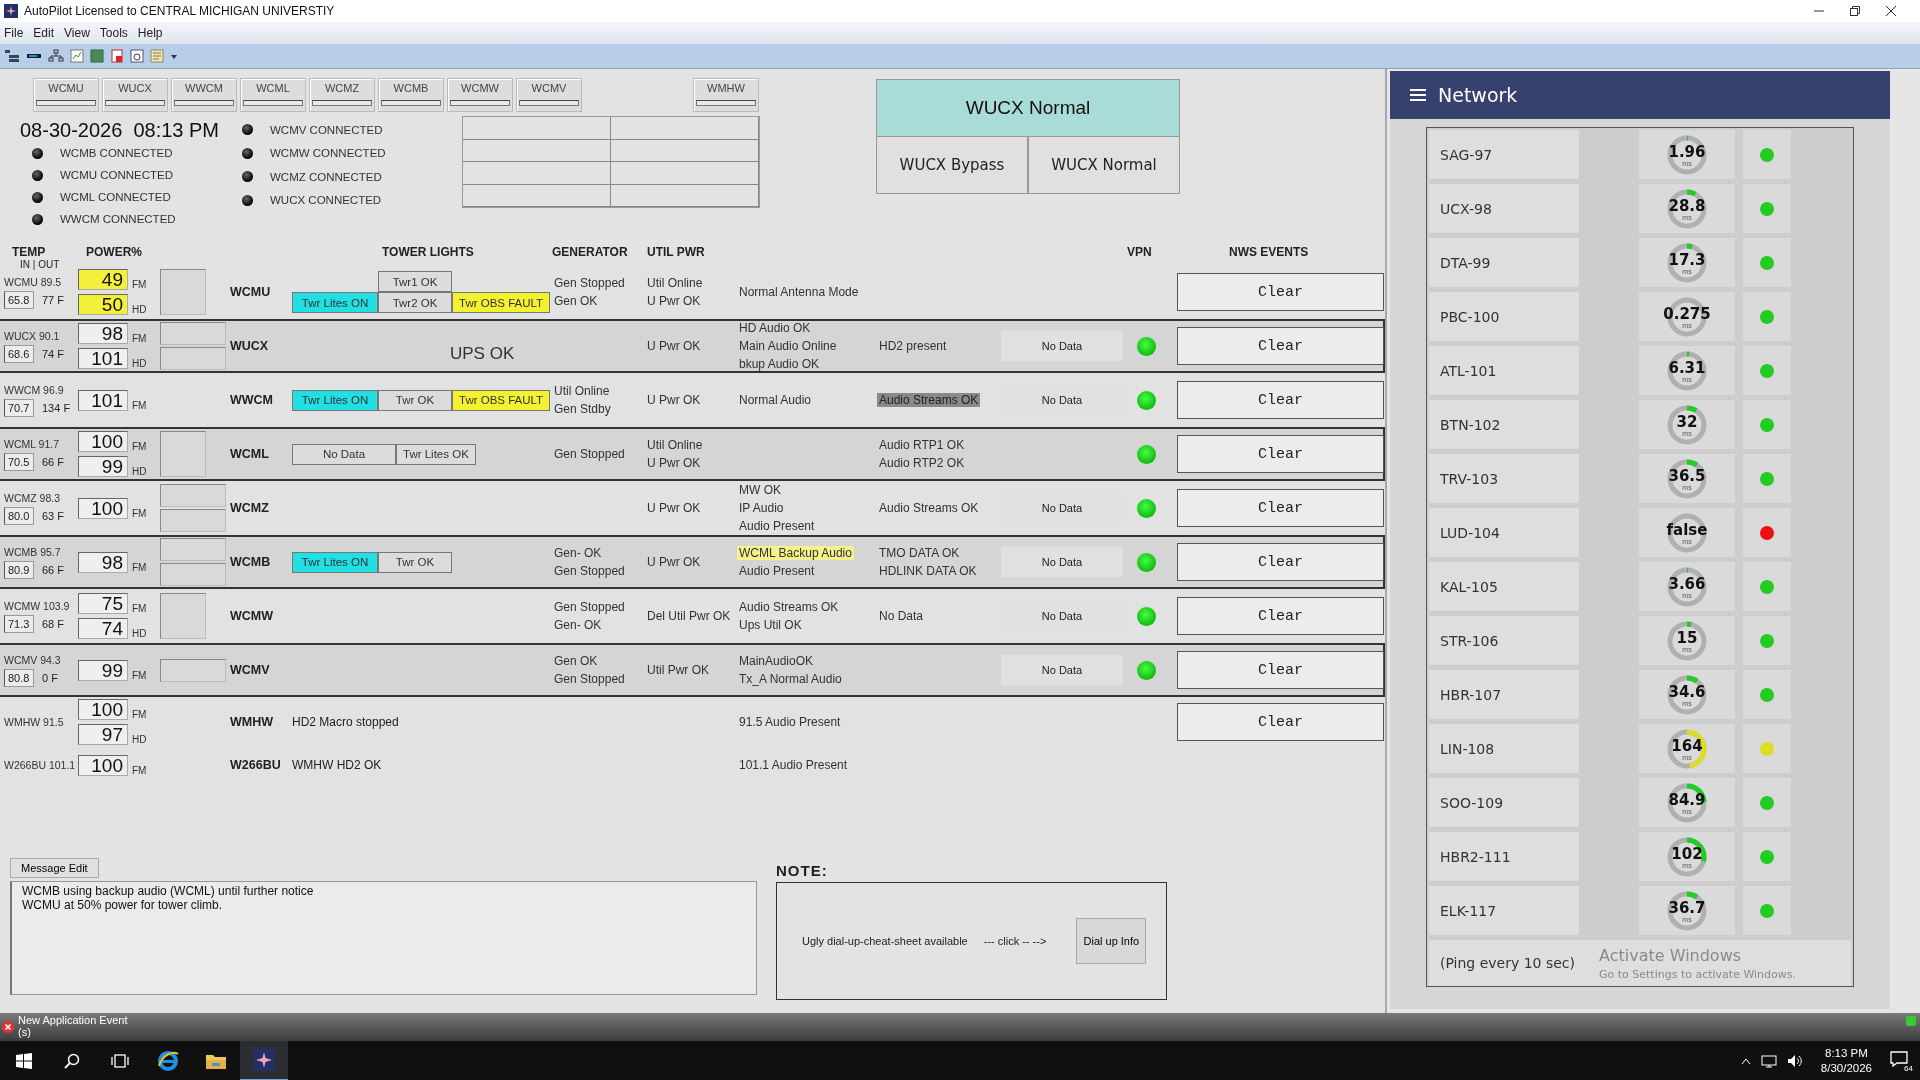 The height and width of the screenshot is (1080, 1920). What do you see at coordinates (344, 454) in the screenshot?
I see `tower-light-button: No Data` at bounding box center [344, 454].